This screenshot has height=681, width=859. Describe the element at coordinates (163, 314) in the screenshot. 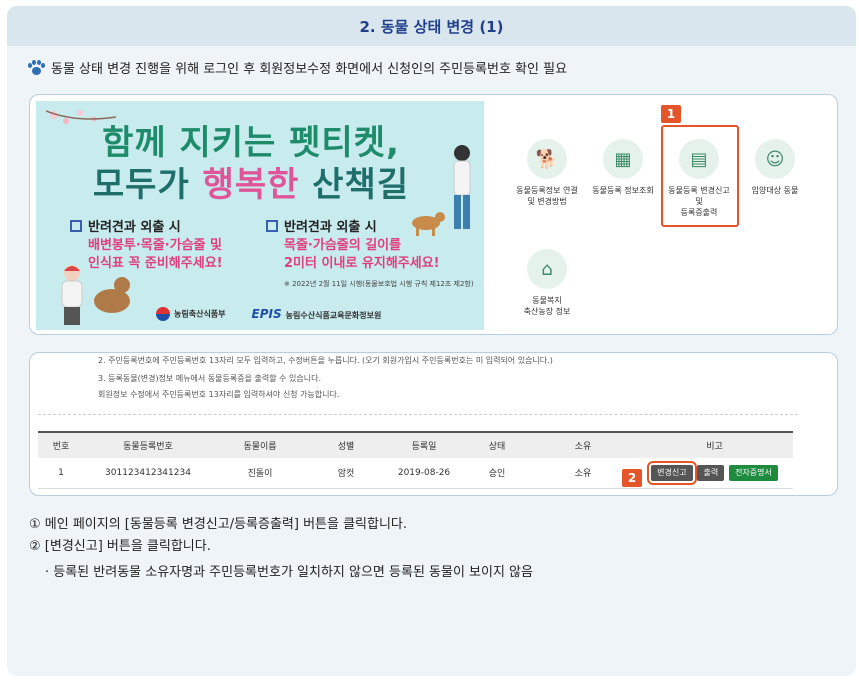

I see `taegeuk-icon` at that location.